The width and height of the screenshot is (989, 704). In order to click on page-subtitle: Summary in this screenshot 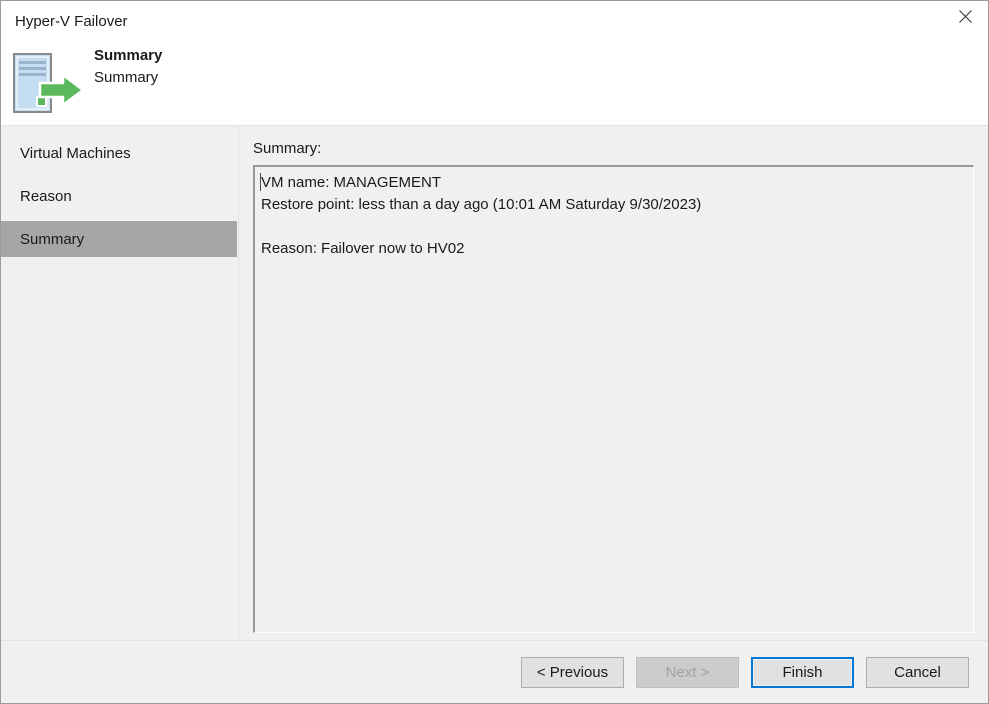, I will do `click(126, 77)`.